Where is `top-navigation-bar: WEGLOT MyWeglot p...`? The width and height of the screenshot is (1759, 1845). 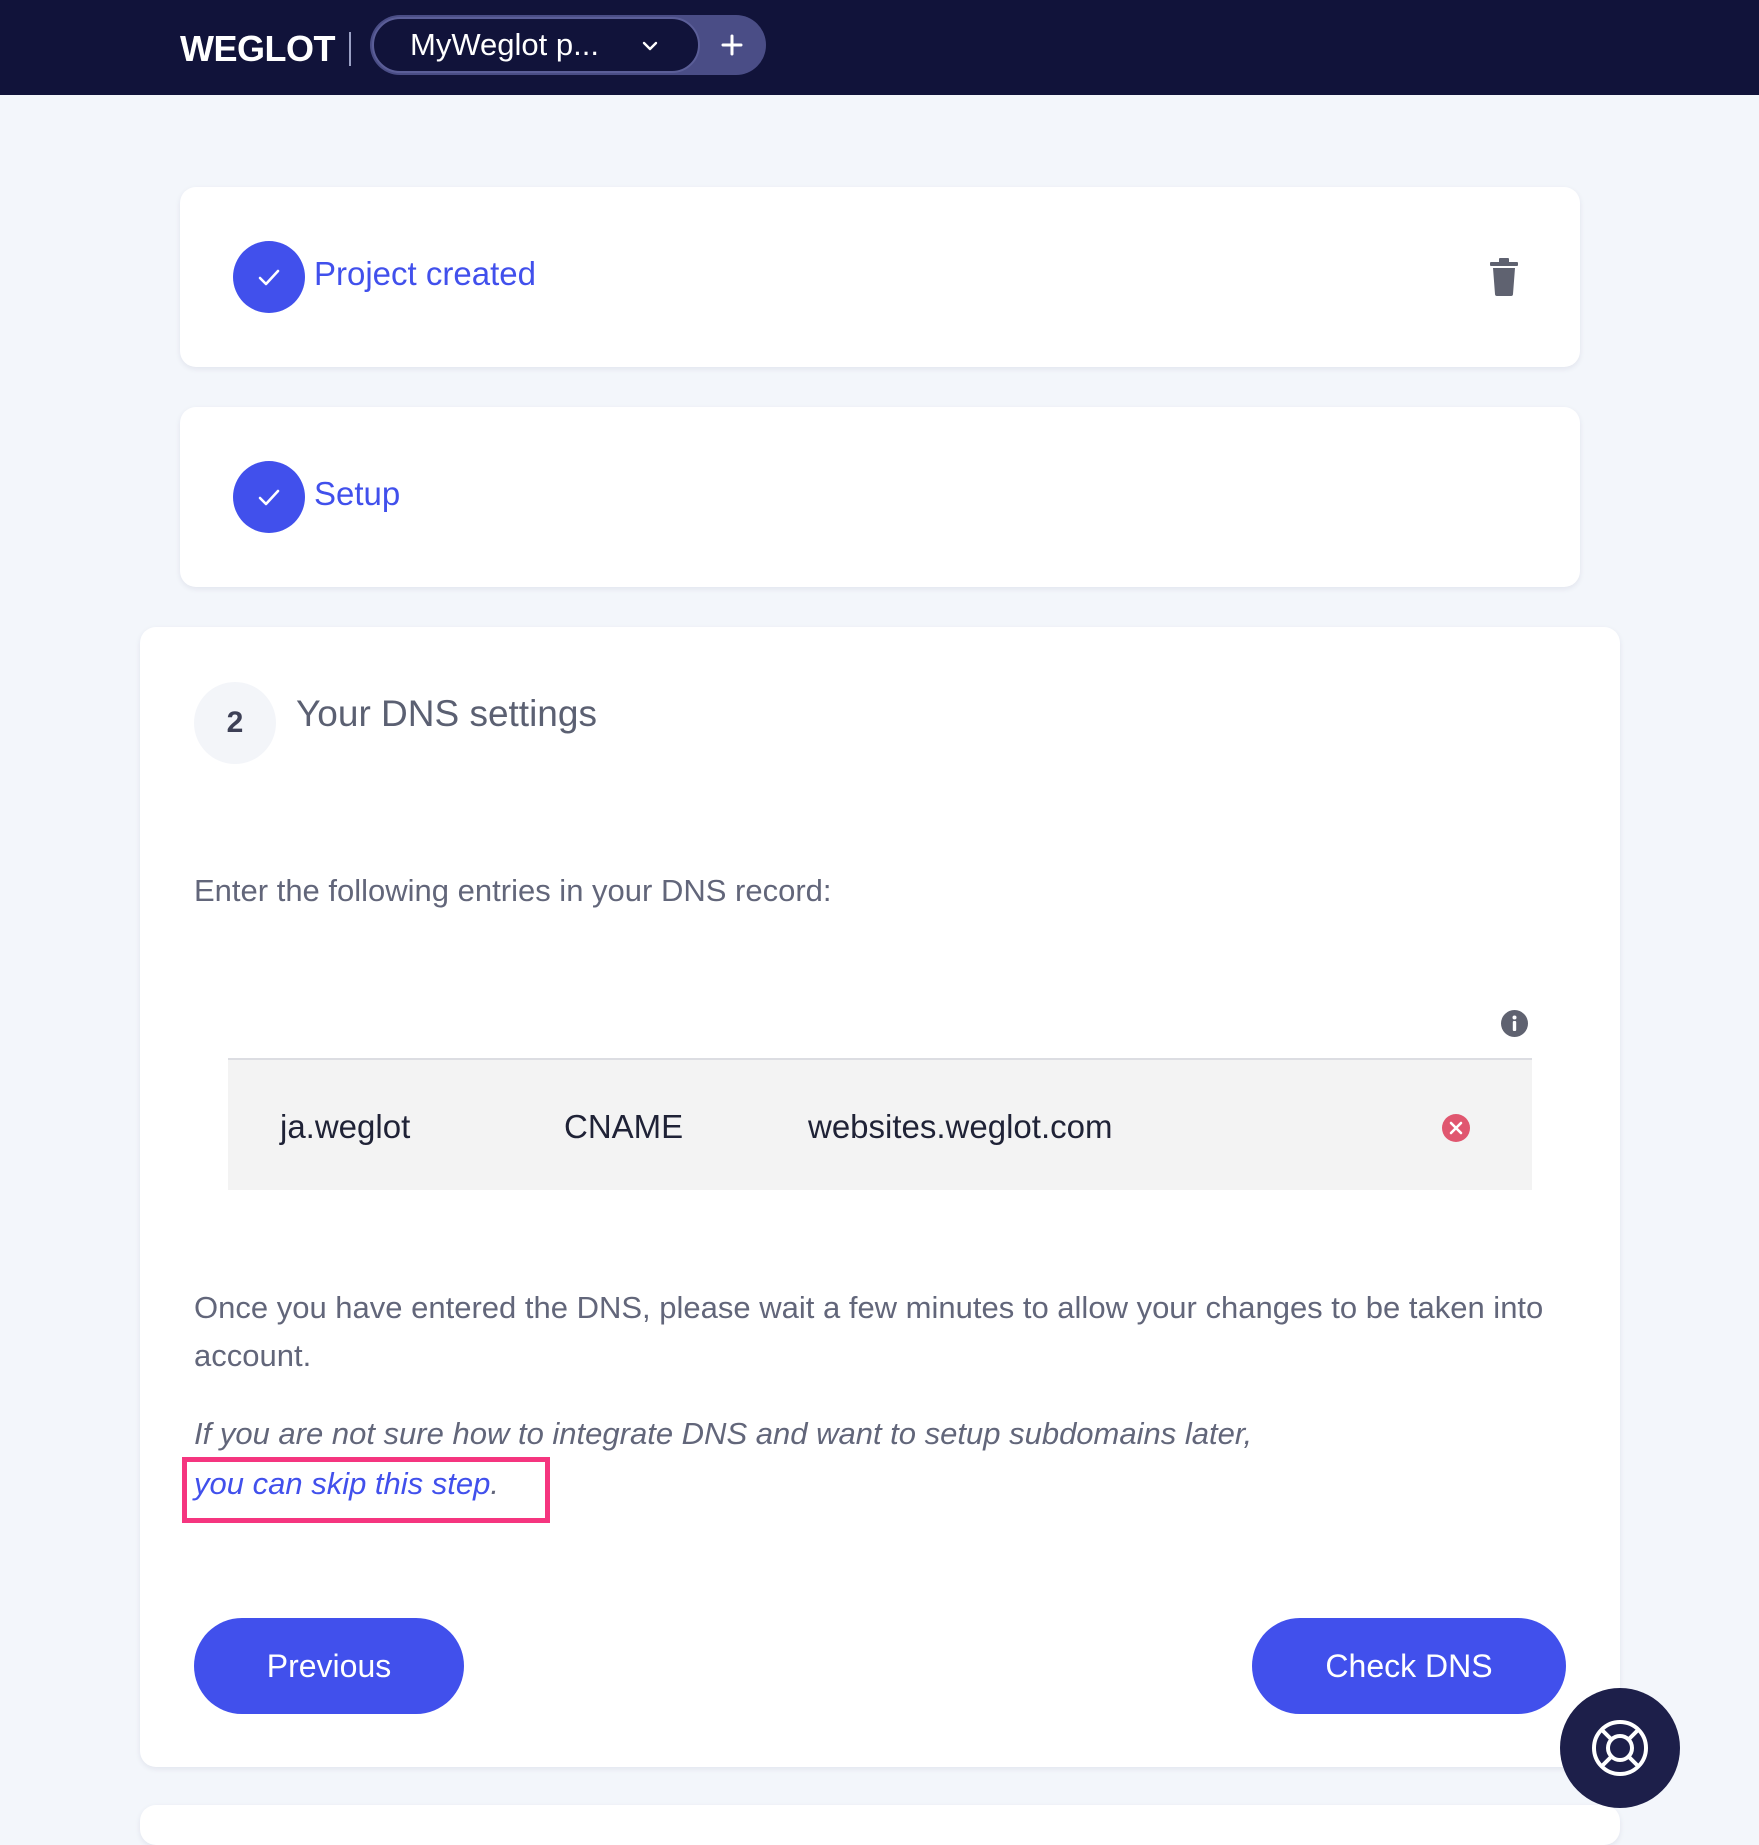
top-navigation-bar: WEGLOT MyWeglot p... is located at coordinates (879, 47).